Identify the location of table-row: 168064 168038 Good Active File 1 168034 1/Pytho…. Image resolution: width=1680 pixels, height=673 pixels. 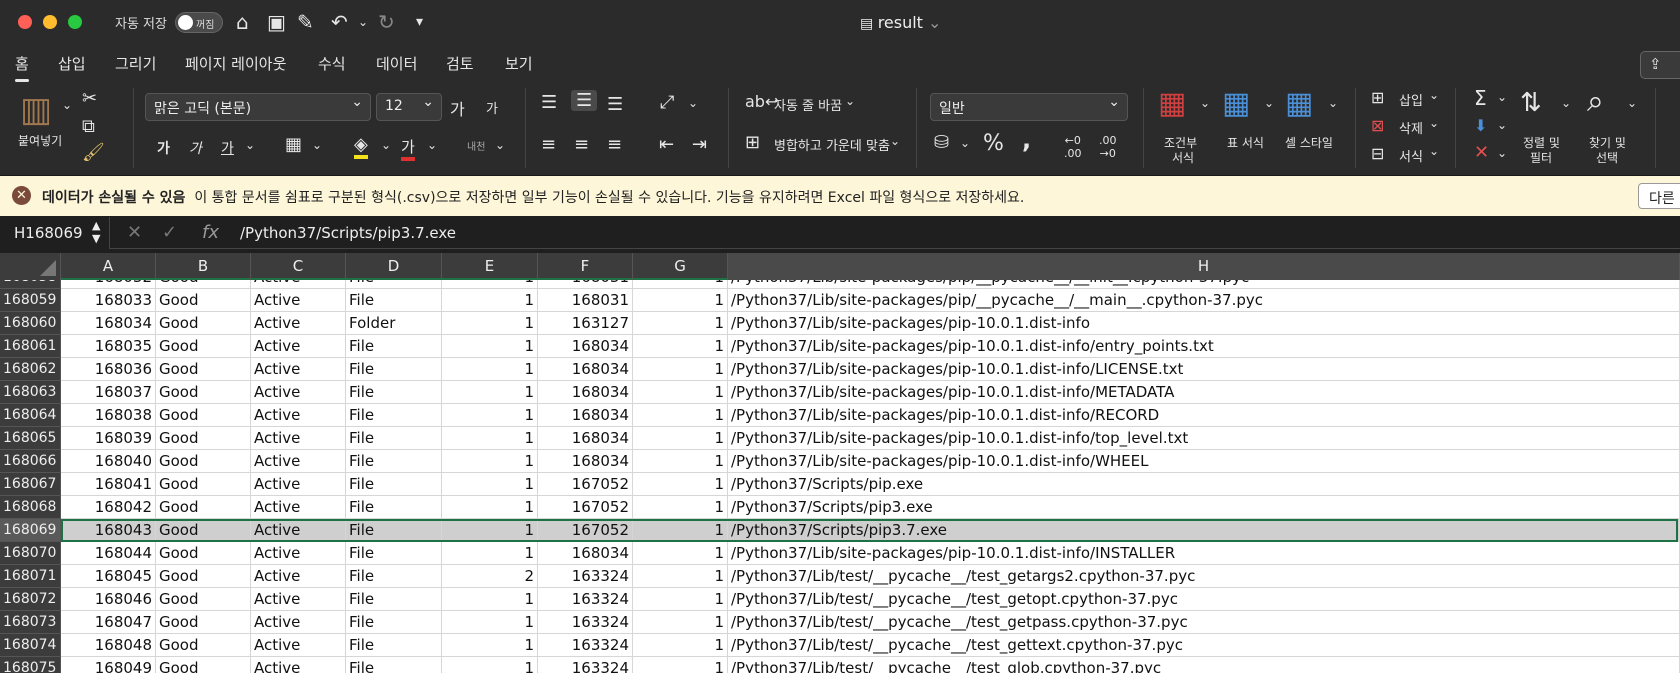
(840, 415).